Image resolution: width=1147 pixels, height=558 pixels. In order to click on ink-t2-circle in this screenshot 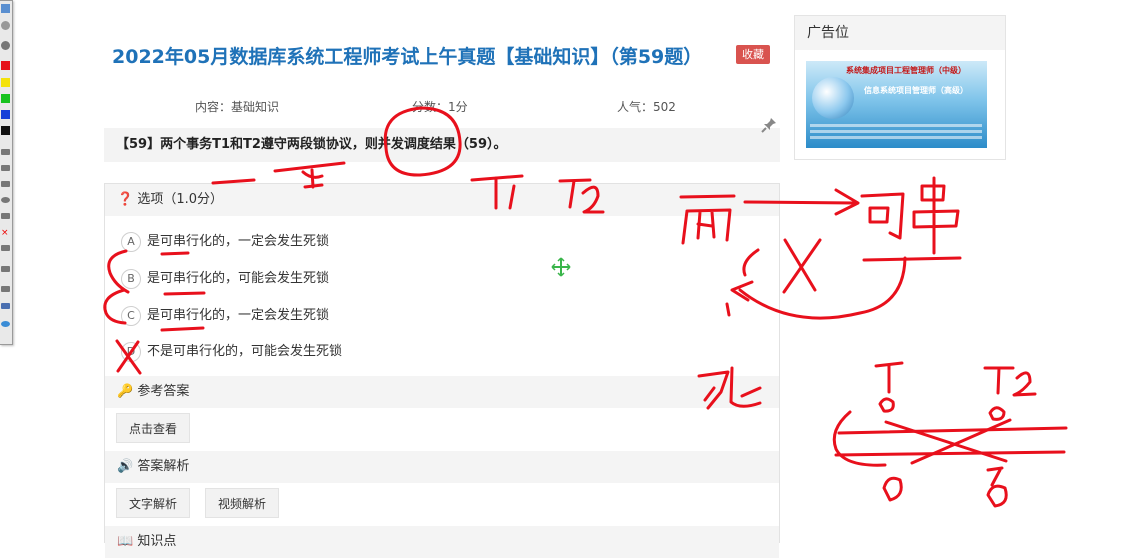, I will do `click(997, 413)`.